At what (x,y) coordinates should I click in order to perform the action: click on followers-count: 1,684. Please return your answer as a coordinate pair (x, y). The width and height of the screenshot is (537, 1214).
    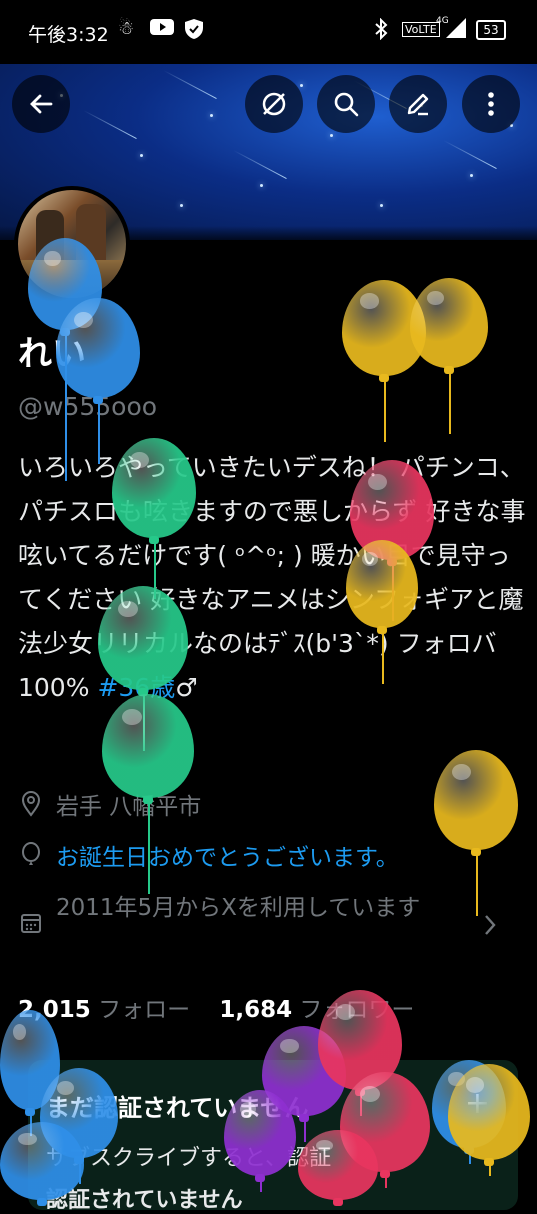
    Looking at the image, I should click on (256, 1010).